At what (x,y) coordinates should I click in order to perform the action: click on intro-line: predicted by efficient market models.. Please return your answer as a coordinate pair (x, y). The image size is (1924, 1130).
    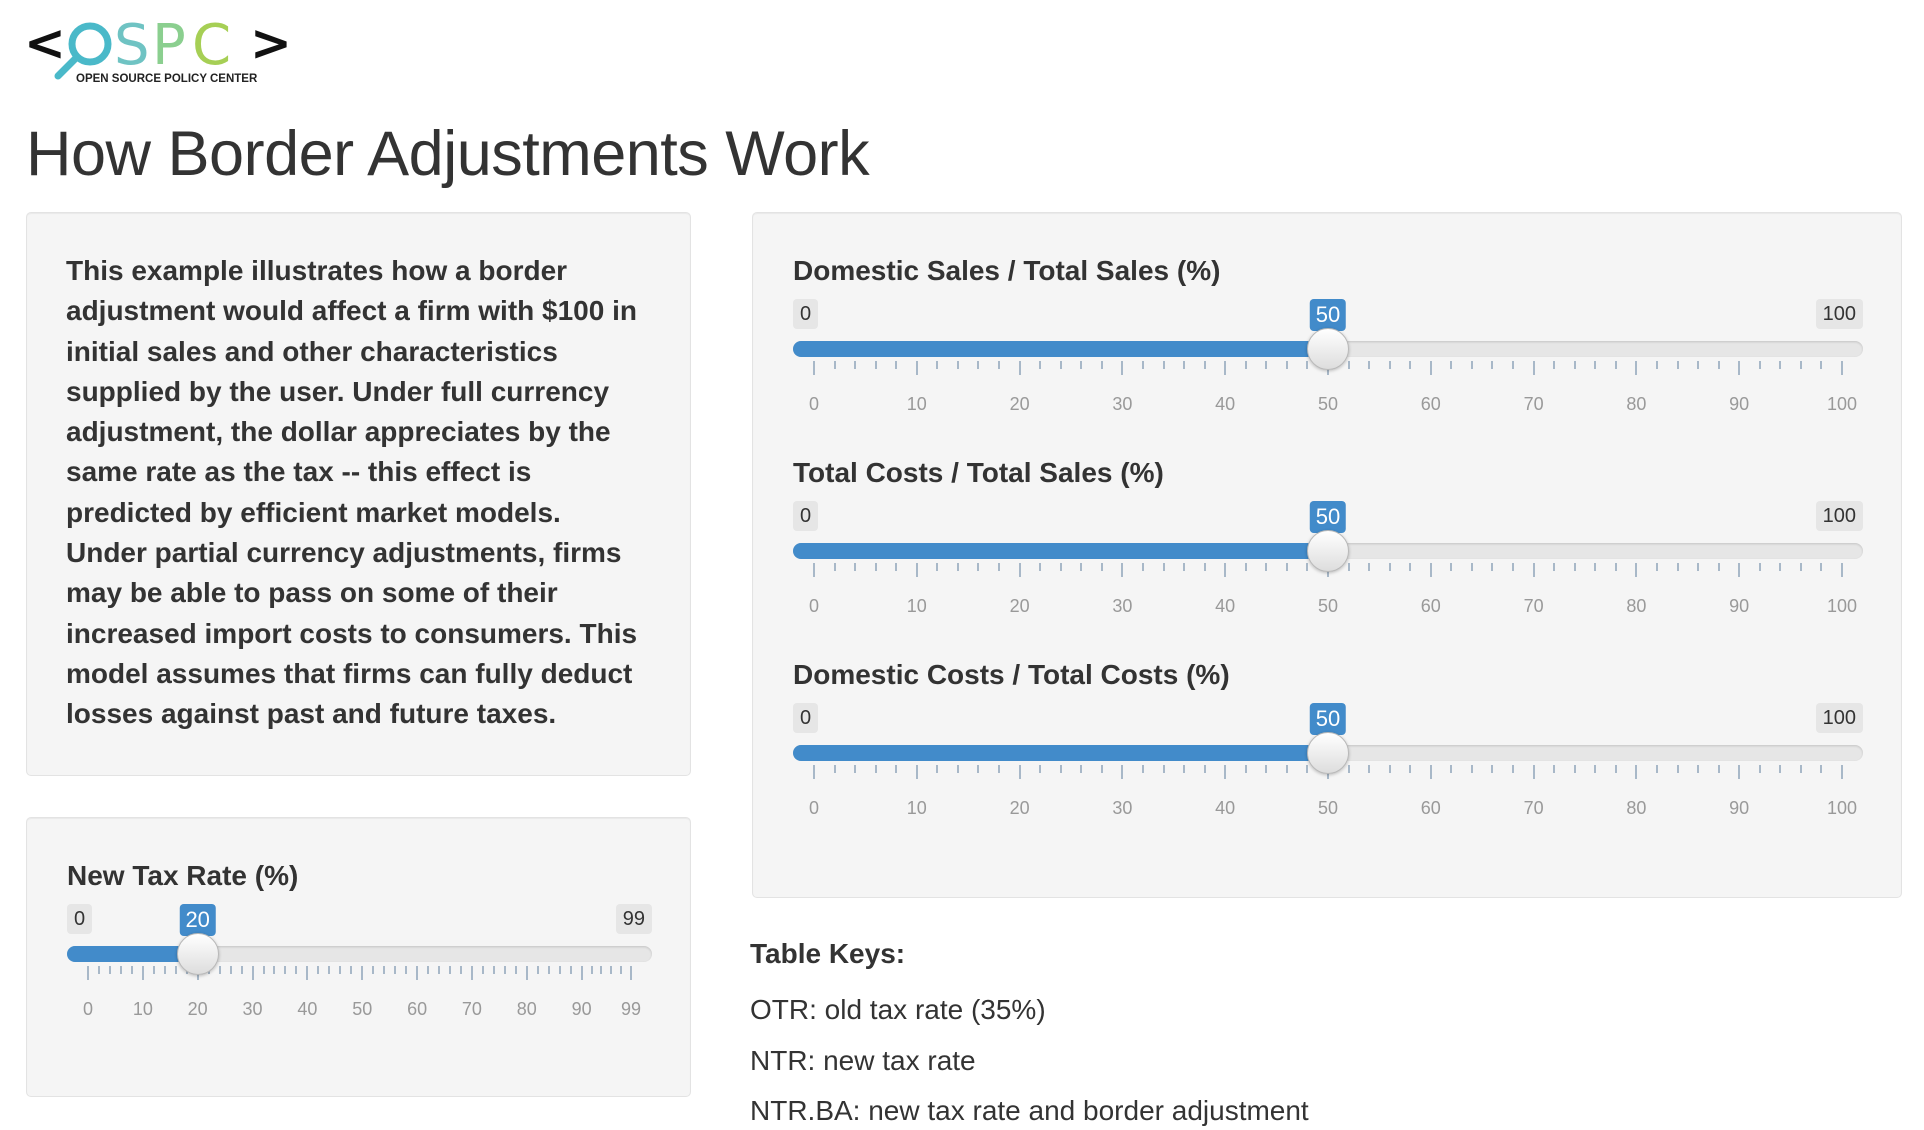
    Looking at the image, I should click on (313, 512).